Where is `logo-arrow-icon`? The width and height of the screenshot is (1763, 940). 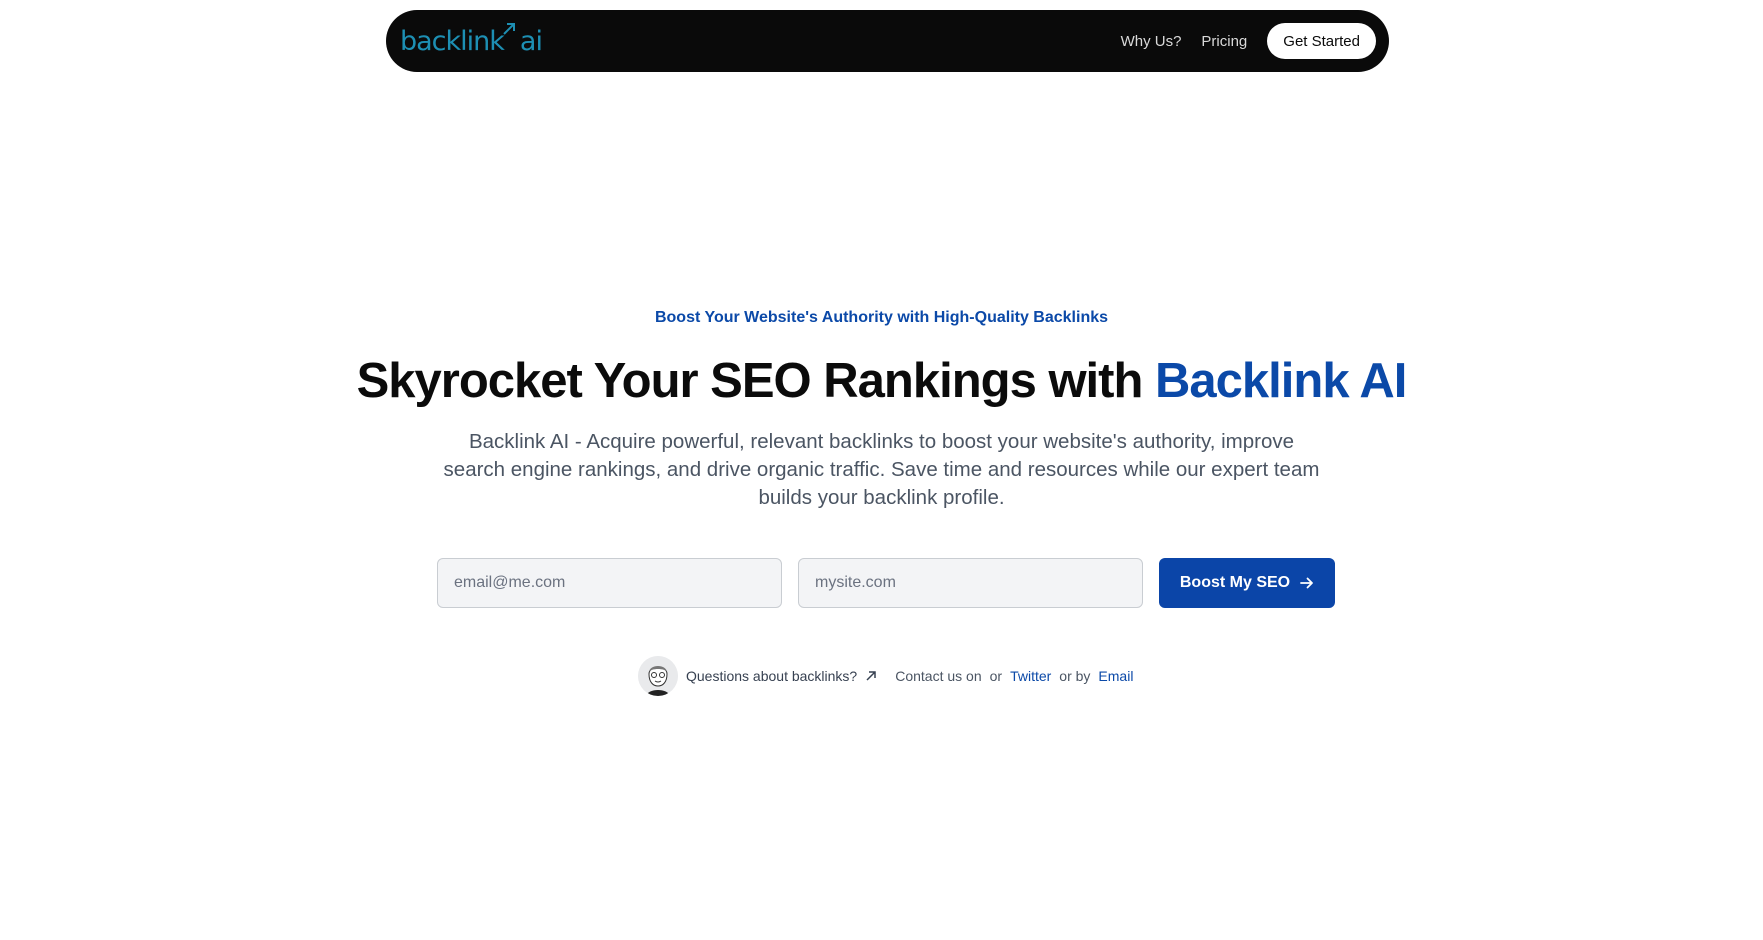 logo-arrow-icon is located at coordinates (509, 27).